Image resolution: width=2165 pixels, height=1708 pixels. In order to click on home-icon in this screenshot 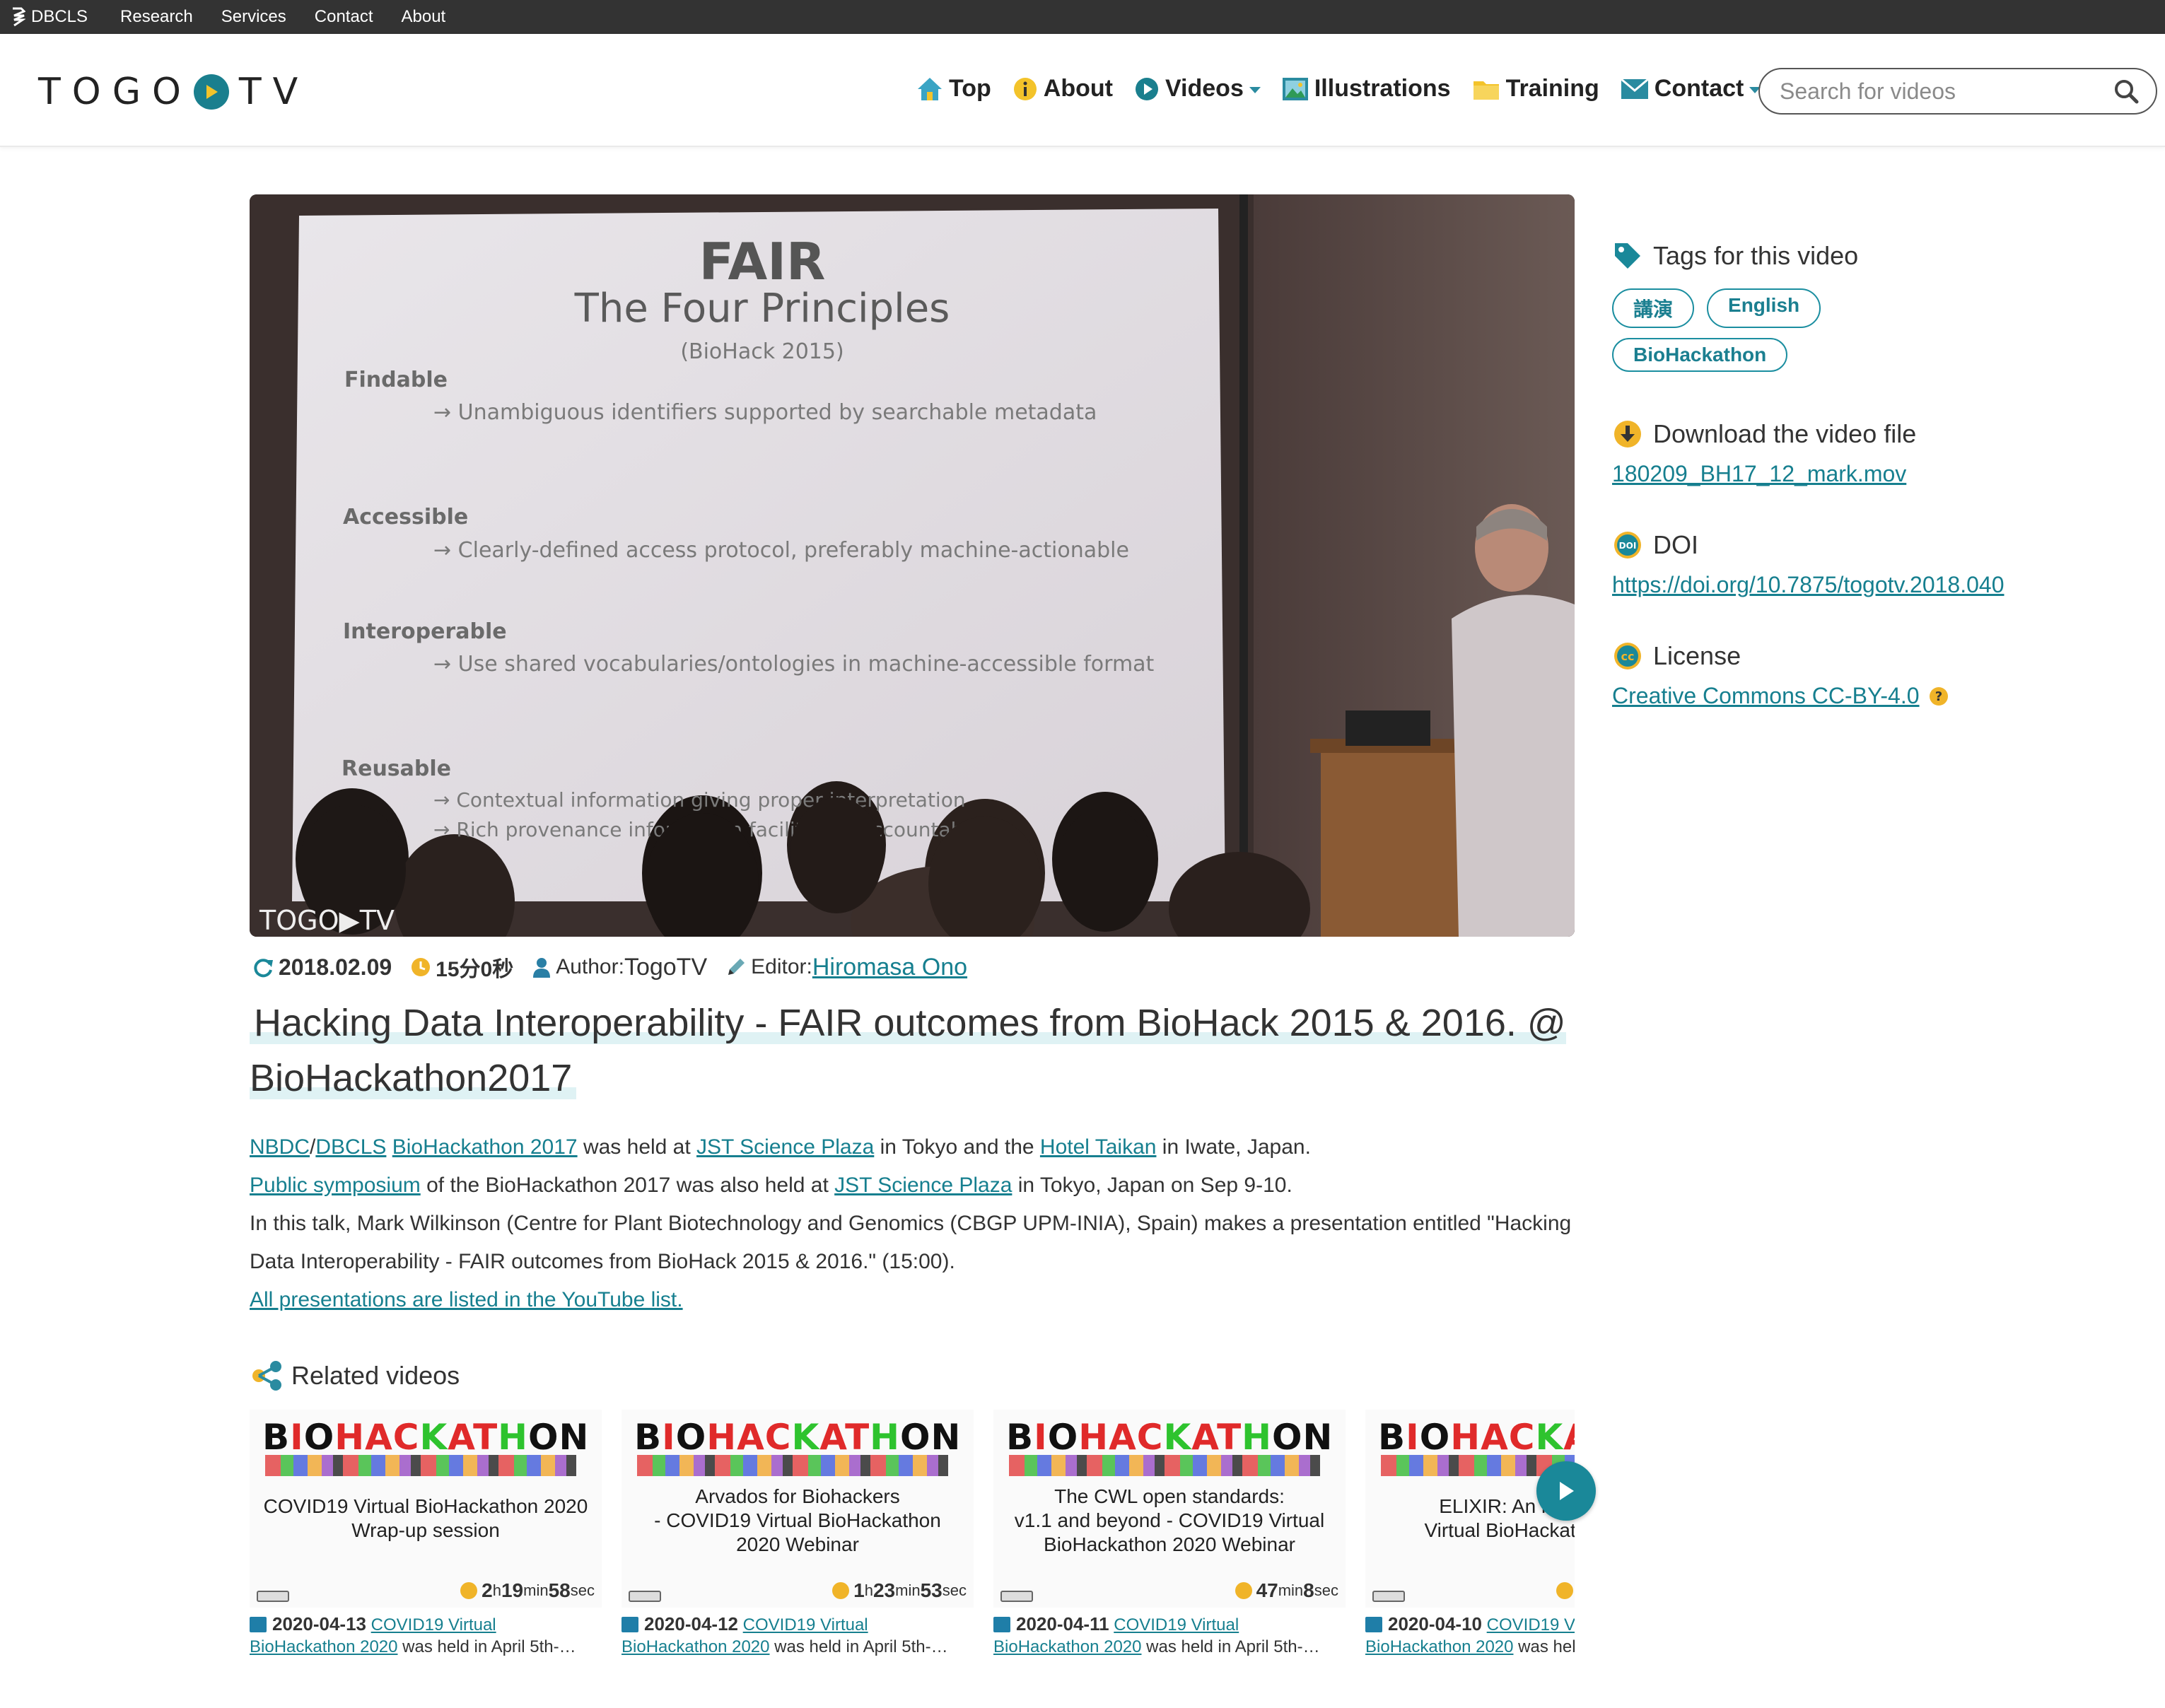, I will do `click(930, 88)`.